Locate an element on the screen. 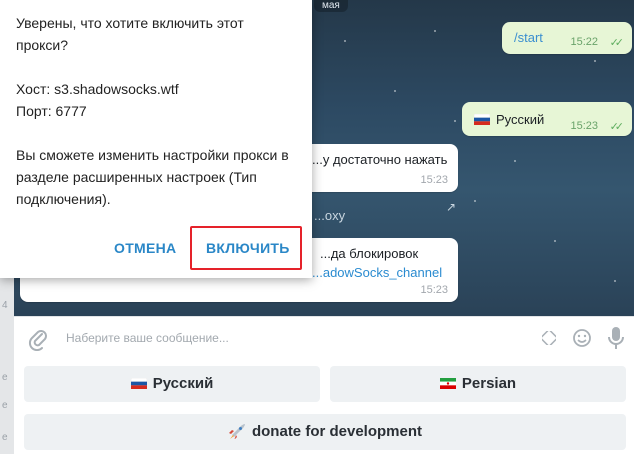 Image resolution: width=634 pixels, height=454 pixels. message-text: Русский is located at coordinates (509, 119).